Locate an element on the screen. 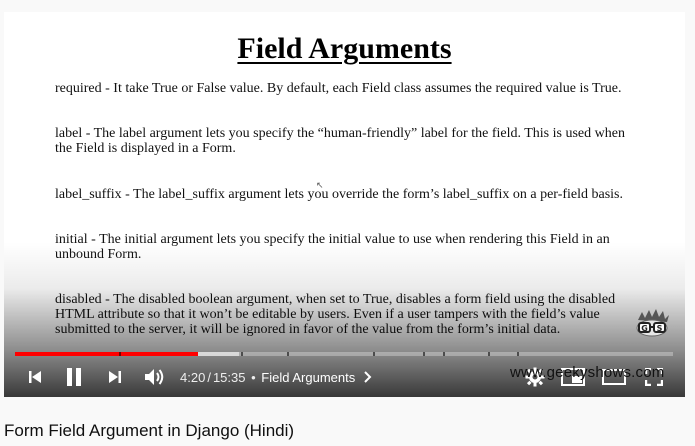 The image size is (695, 446). next-button is located at coordinates (115, 377).